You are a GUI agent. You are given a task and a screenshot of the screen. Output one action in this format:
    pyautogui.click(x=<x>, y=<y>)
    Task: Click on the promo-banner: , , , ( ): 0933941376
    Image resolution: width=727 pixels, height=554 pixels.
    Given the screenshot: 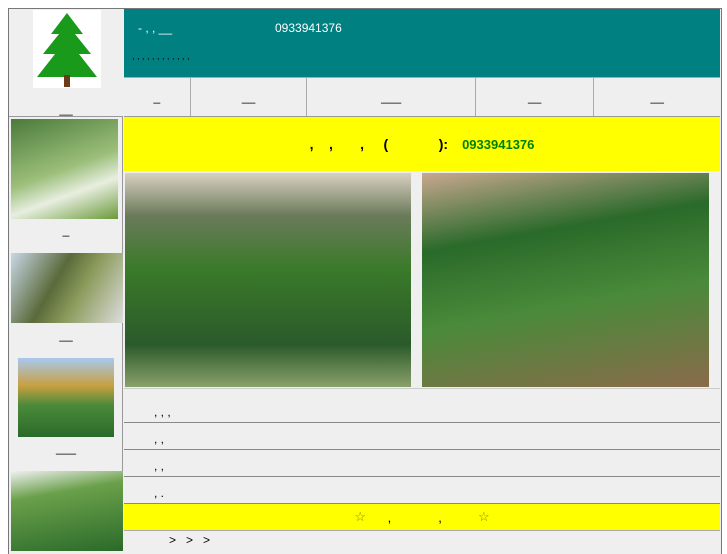 What is the action you would take?
    pyautogui.click(x=422, y=144)
    